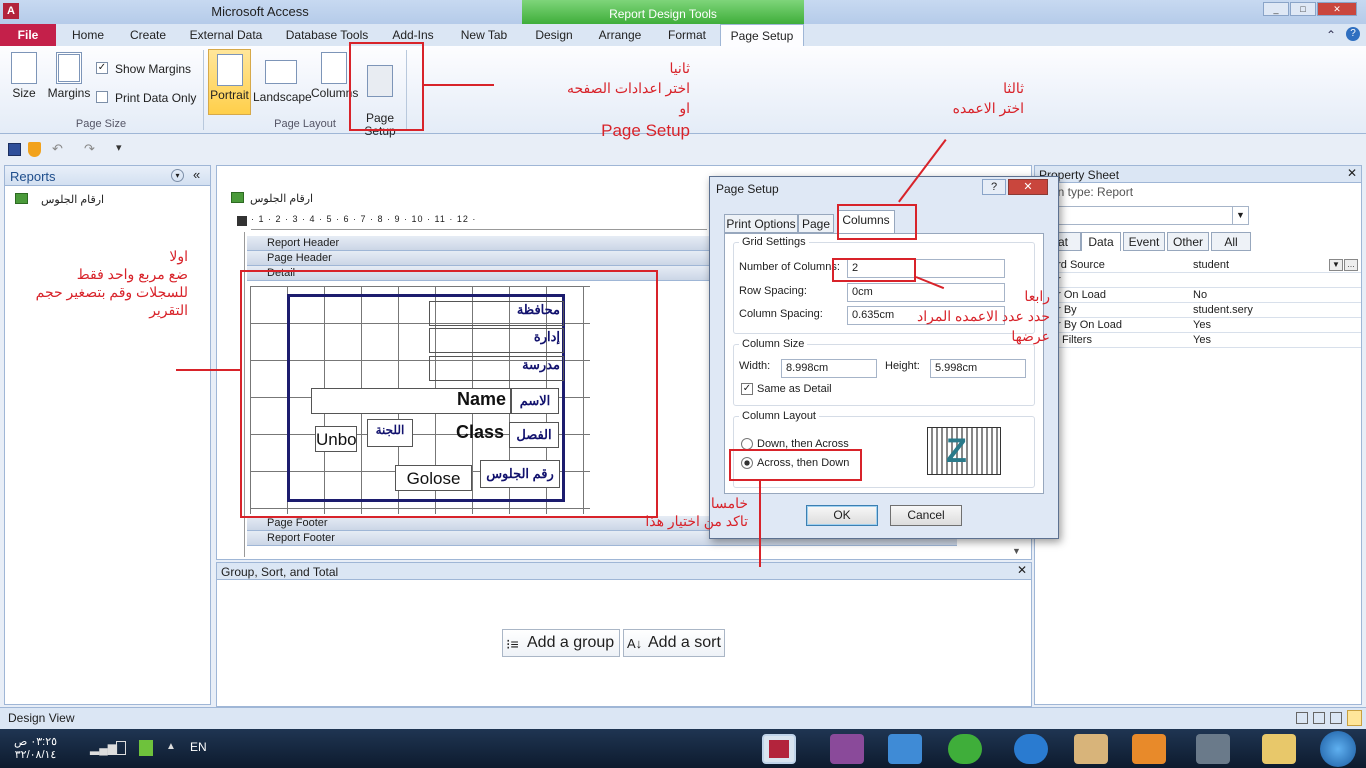 This screenshot has width=1366, height=768. What do you see at coordinates (1338, 749) in the screenshot?
I see `start-button` at bounding box center [1338, 749].